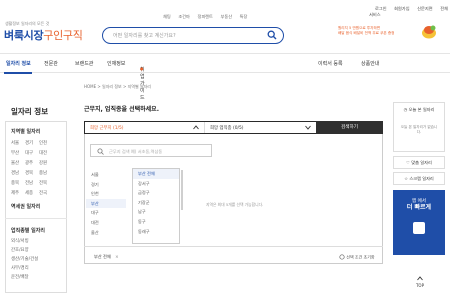 The height and width of the screenshot is (293, 450). Describe the element at coordinates (419, 162) in the screenshot. I see `custom-jobs-link: ♡ 맞춤 일자리` at that location.